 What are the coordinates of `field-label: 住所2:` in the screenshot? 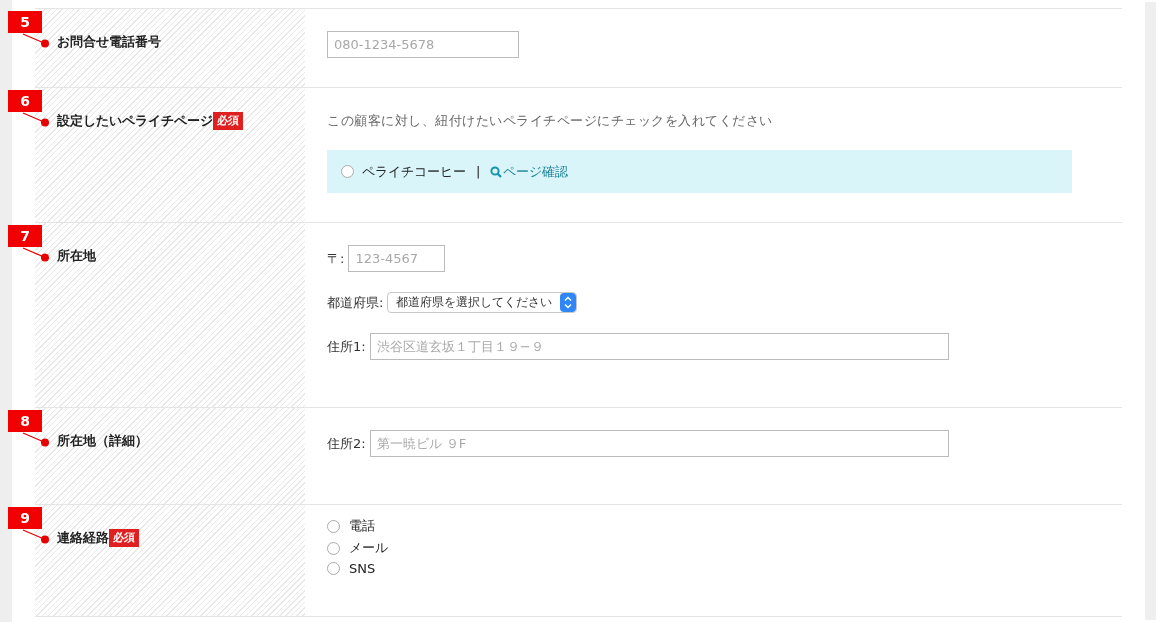 It's located at (346, 443).